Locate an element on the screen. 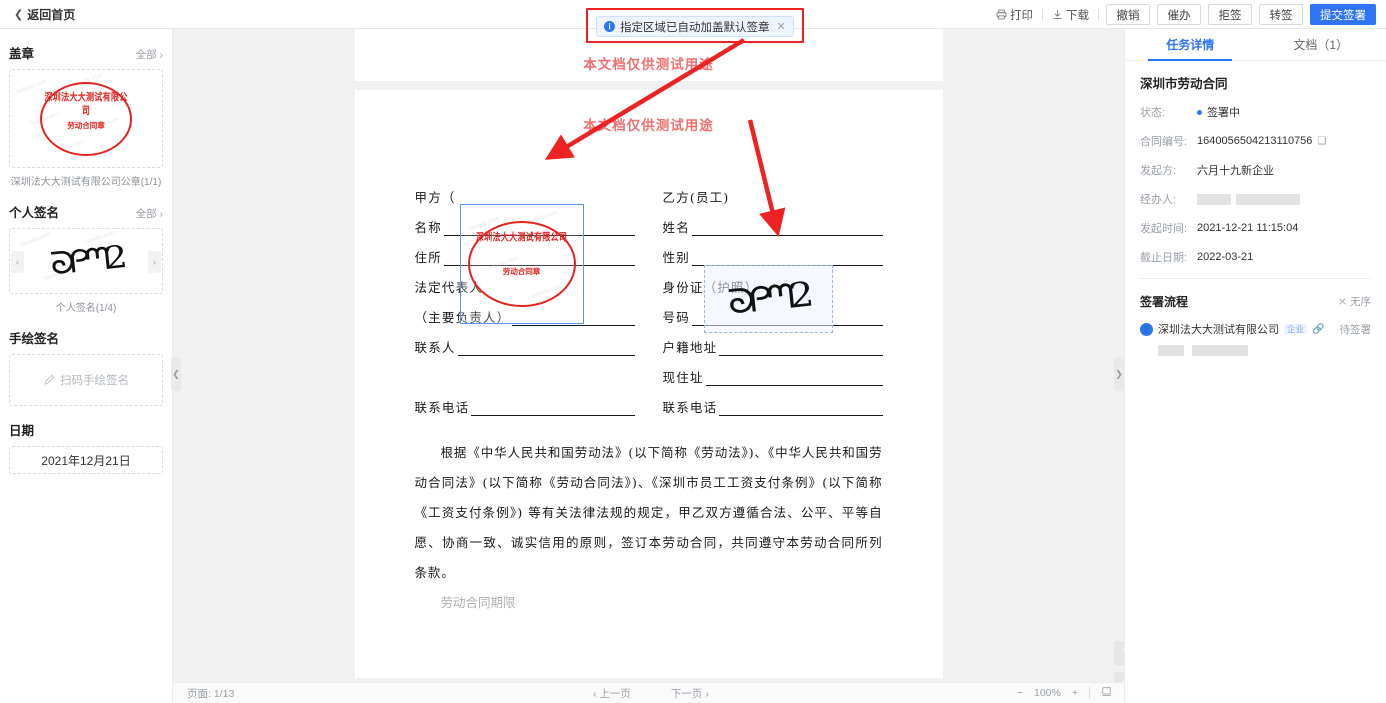 Image resolution: width=1386 pixels, height=703 pixels. contract-title: 深圳市劳动合同 is located at coordinates (1184, 84).